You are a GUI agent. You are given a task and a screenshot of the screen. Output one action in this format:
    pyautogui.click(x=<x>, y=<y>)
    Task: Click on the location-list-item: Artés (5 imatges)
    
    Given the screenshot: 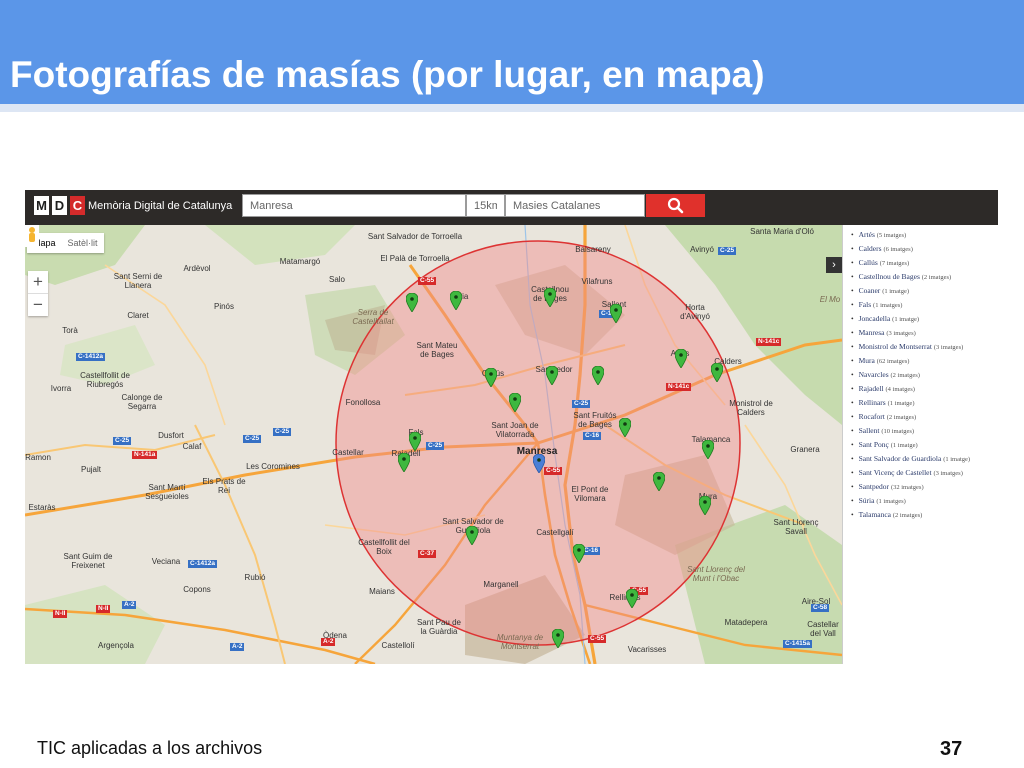 What is the action you would take?
    pyautogui.click(x=924, y=235)
    